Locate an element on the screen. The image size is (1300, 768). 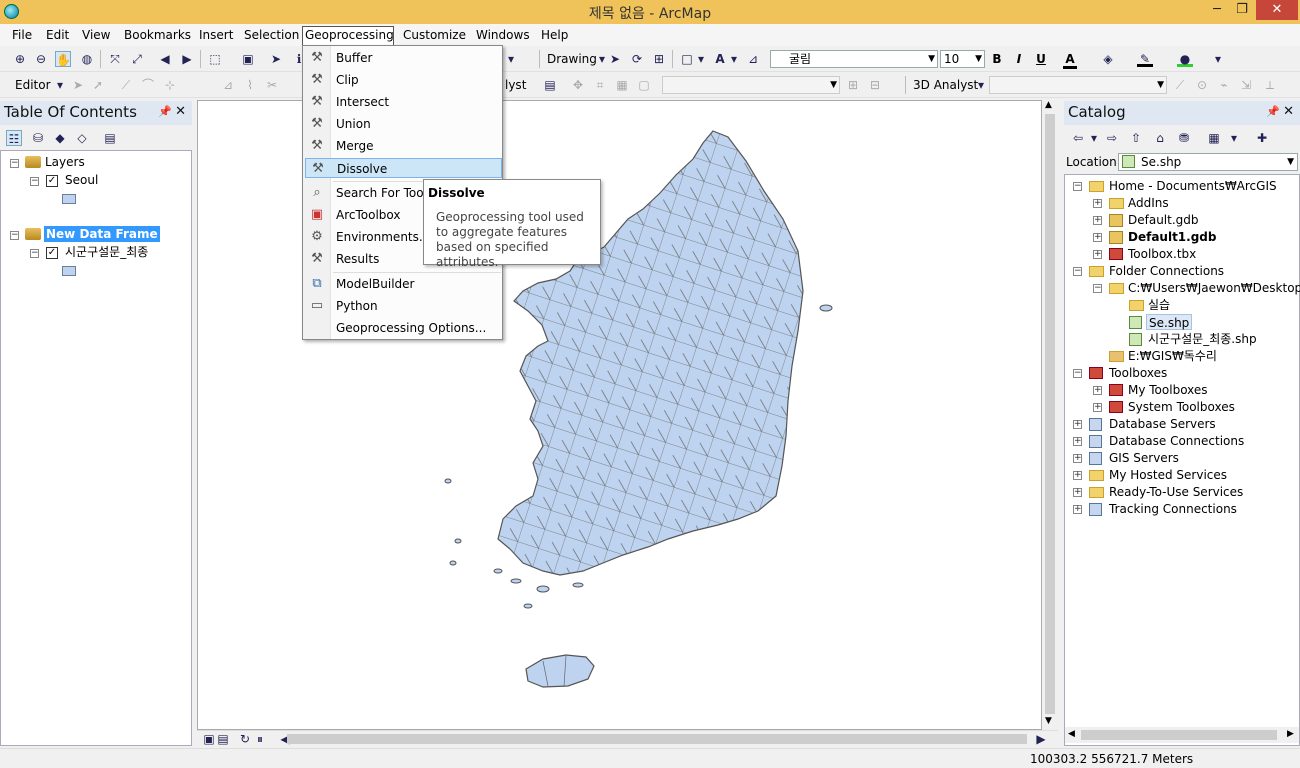
clear-selection-icon: ▣ is located at coordinates (248, 59).